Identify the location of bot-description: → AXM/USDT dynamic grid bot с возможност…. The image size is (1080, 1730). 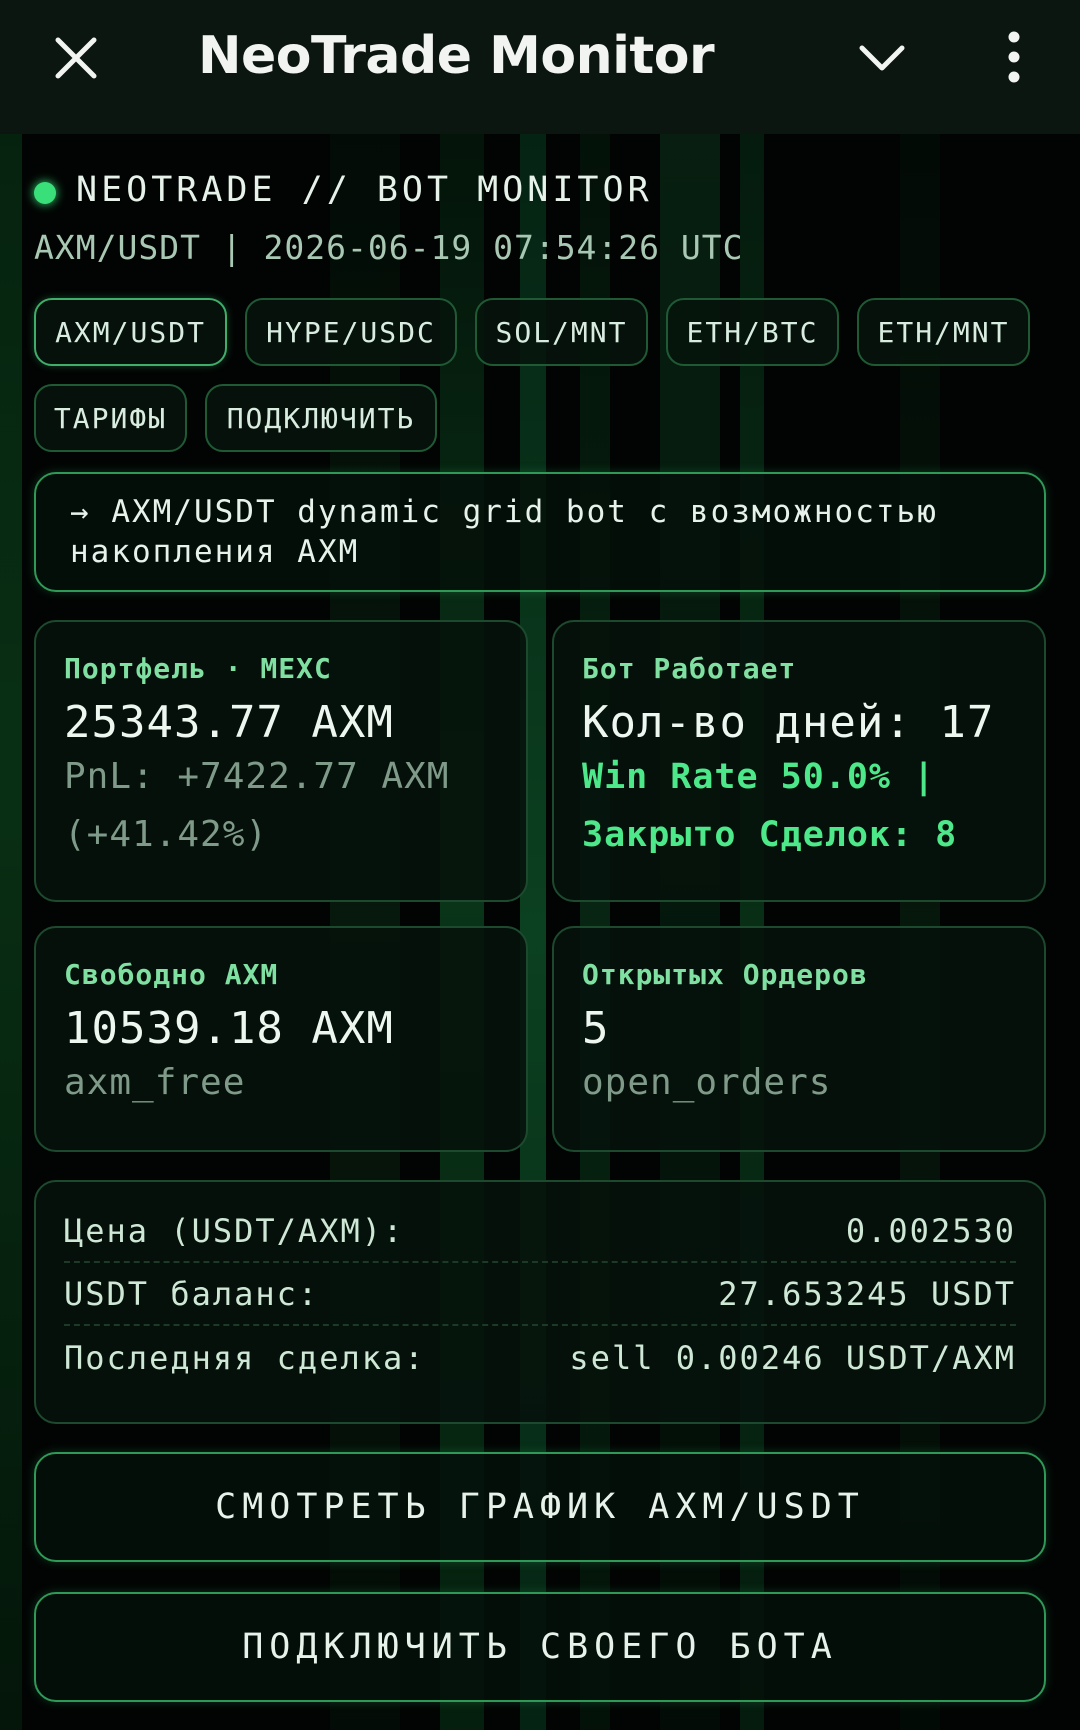
(540, 532).